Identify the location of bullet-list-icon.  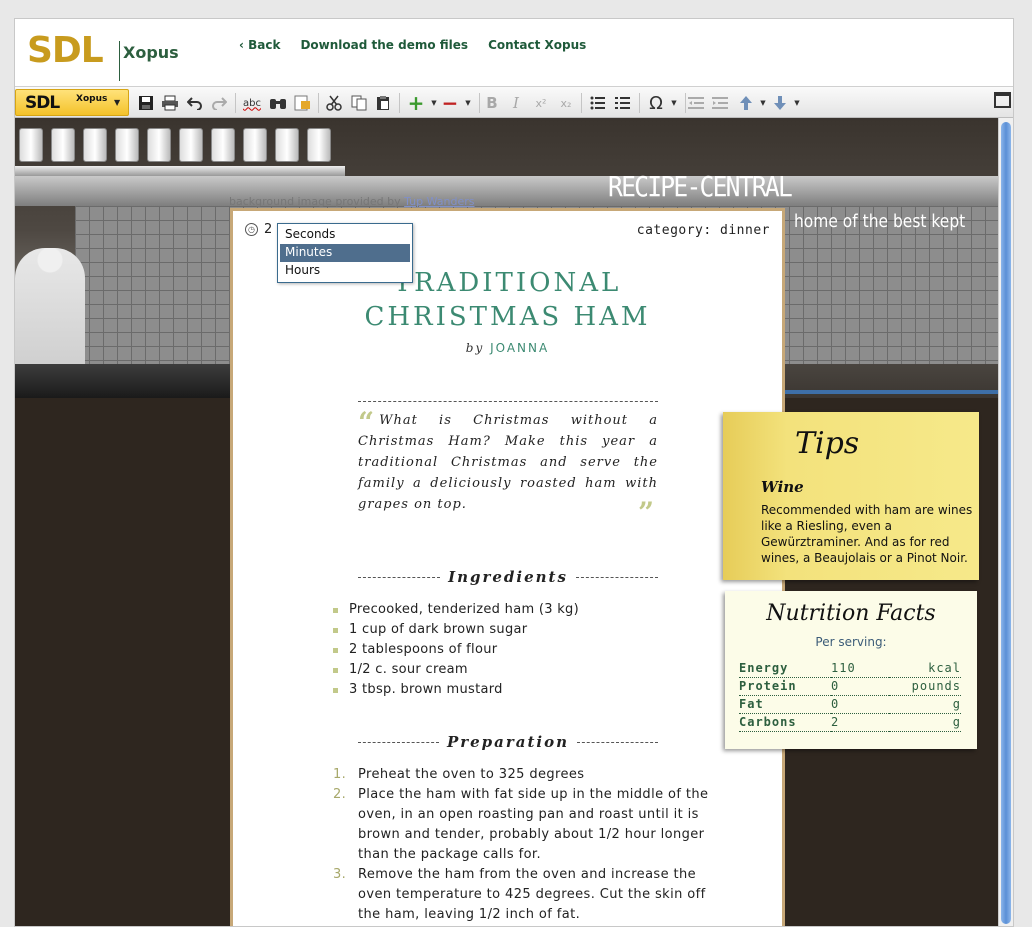
(598, 103).